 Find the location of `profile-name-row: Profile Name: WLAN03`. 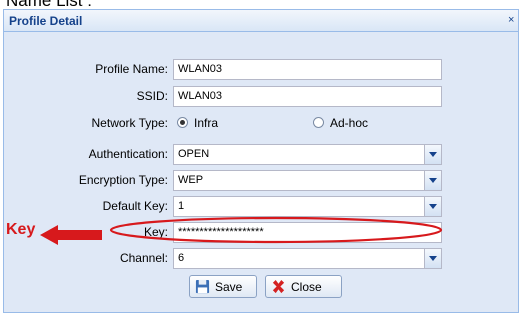

profile-name-row: Profile Name: WLAN03 is located at coordinates (259, 70).